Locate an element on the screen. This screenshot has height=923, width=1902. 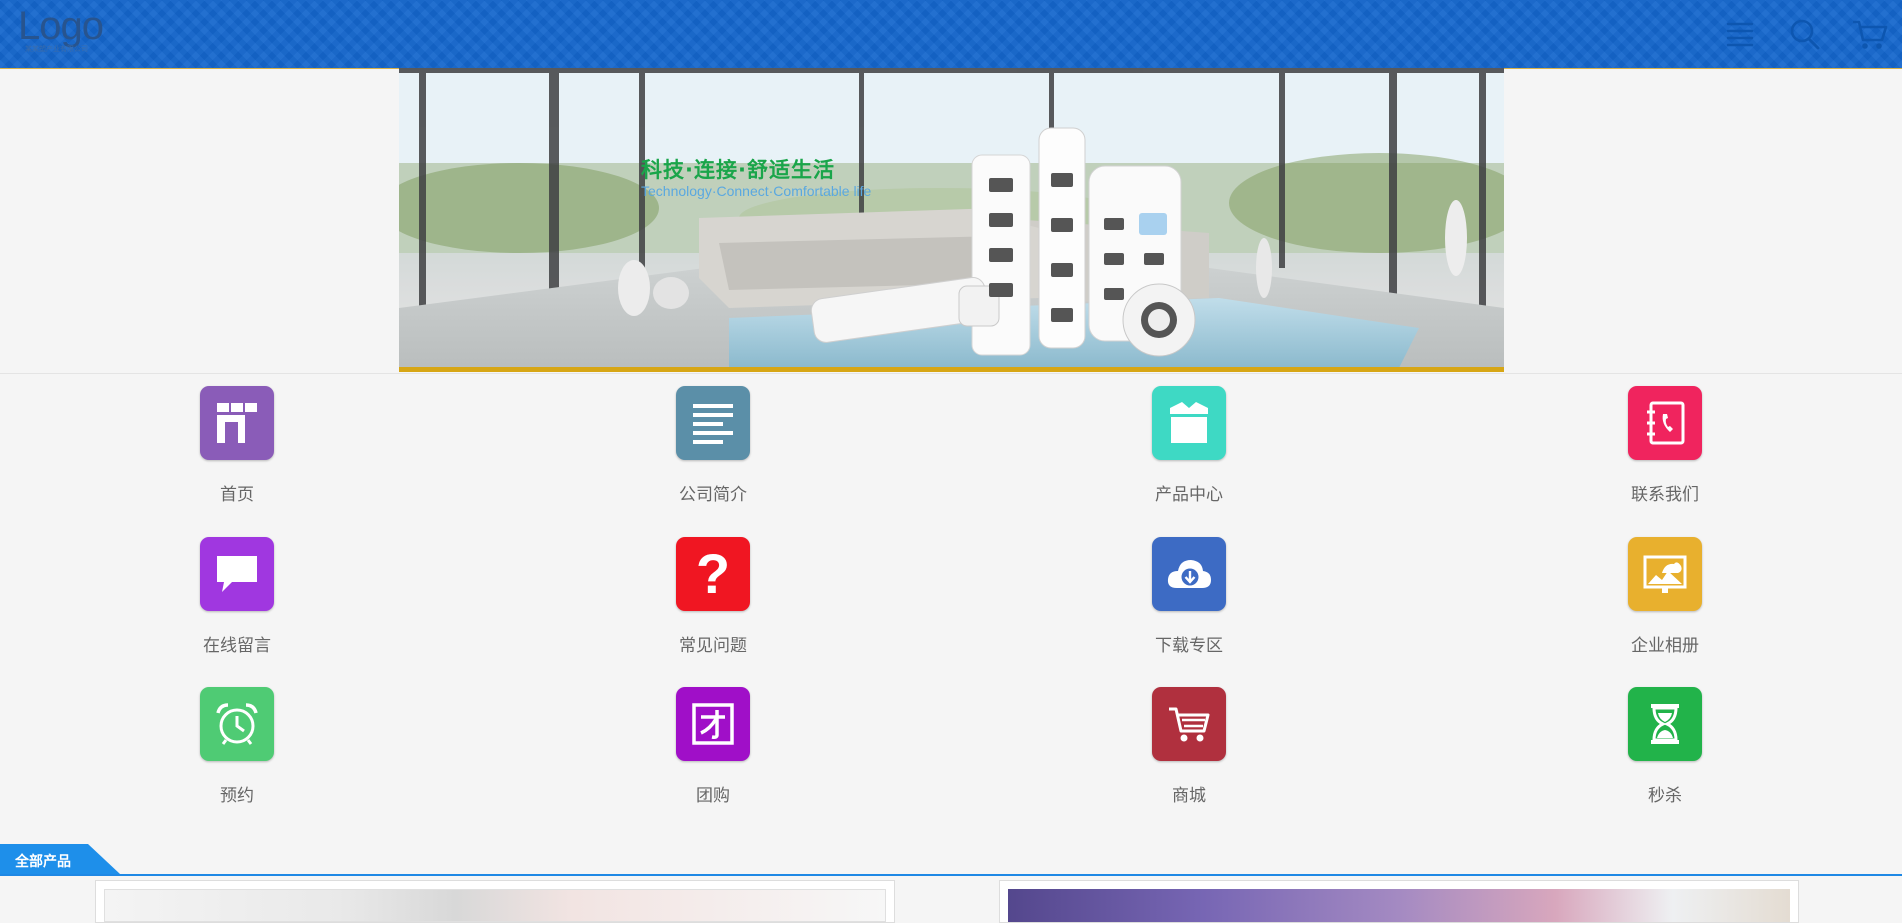
cart-icon is located at coordinates (1870, 34).